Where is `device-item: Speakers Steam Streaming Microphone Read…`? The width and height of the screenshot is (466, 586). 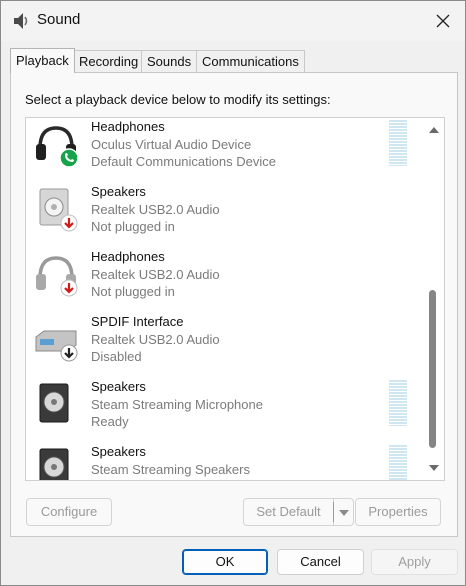 device-item: Speakers Steam Streaming Microphone Read… is located at coordinates (223, 410).